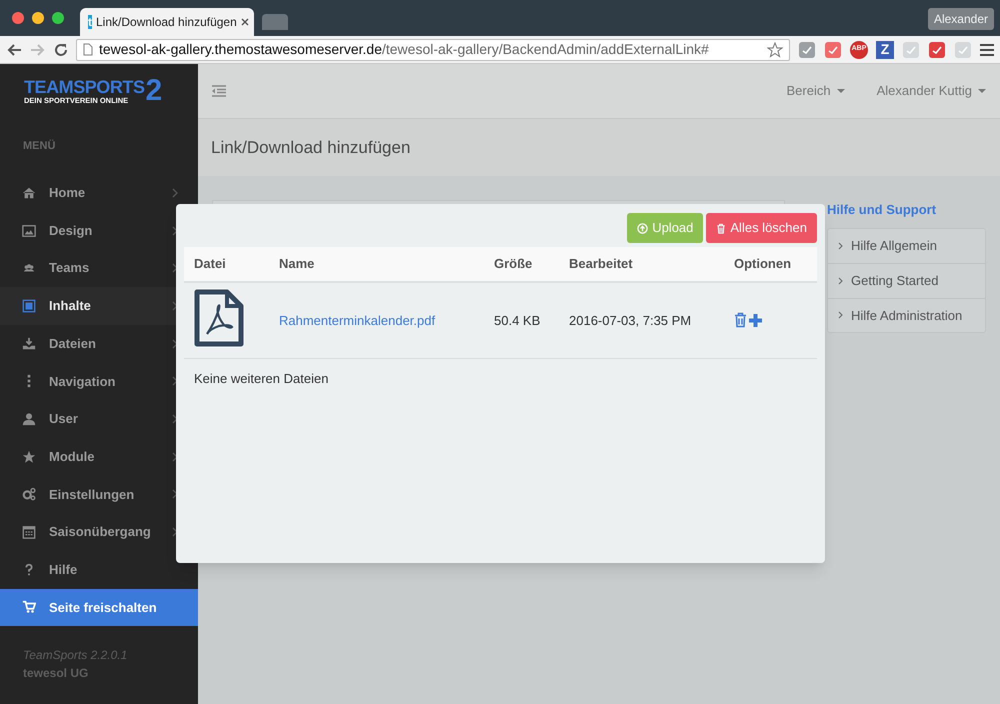 The width and height of the screenshot is (1000, 704). What do you see at coordinates (906, 280) in the screenshot?
I see `help-link: Getting Started` at bounding box center [906, 280].